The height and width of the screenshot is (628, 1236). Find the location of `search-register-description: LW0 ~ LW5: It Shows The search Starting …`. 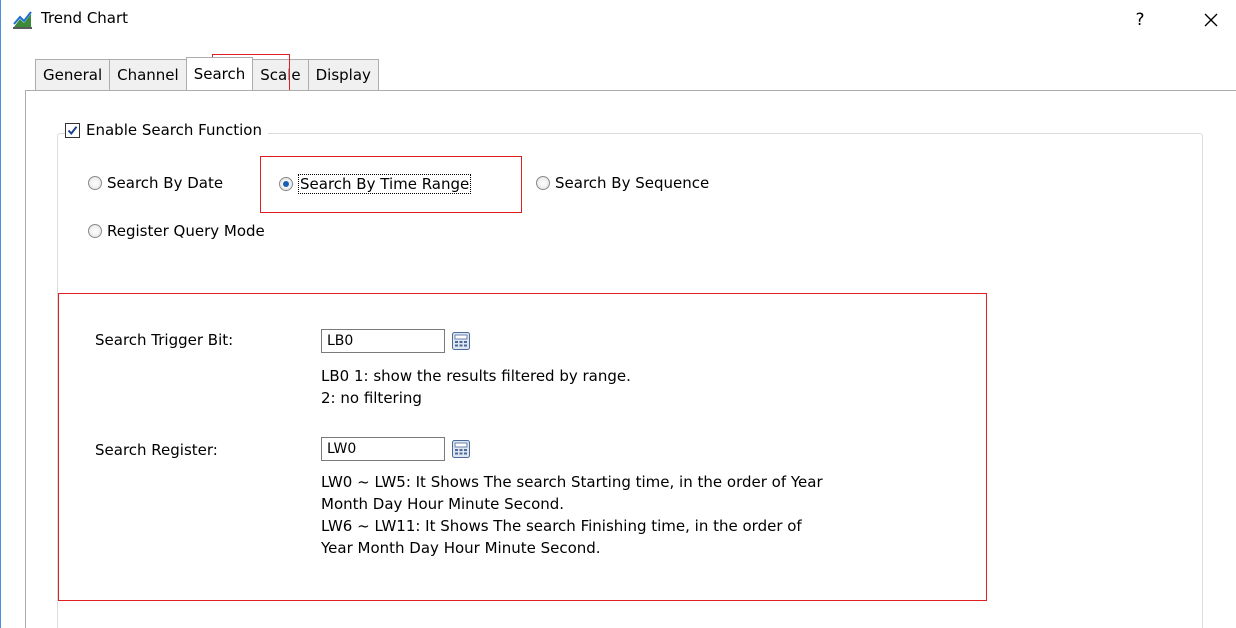

search-register-description: LW0 ~ LW5: It Shows The search Starting … is located at coordinates (641, 515).